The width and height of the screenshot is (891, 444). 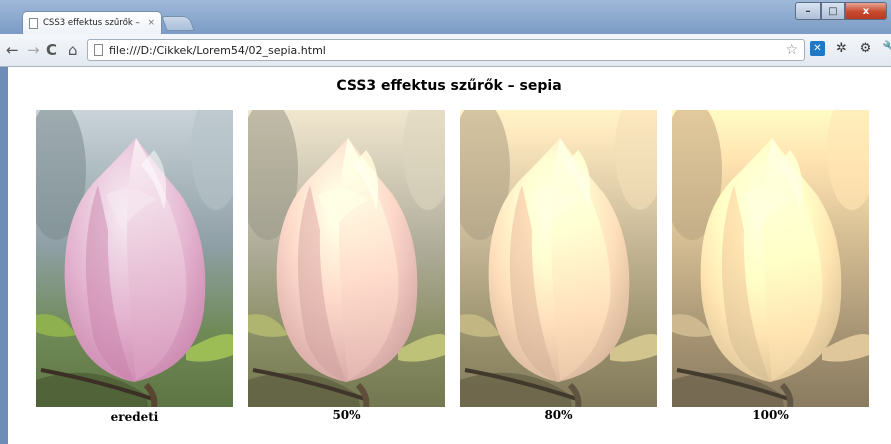 What do you see at coordinates (449, 86) in the screenshot?
I see `page-title: CSS3 effektus szűrők – sepia` at bounding box center [449, 86].